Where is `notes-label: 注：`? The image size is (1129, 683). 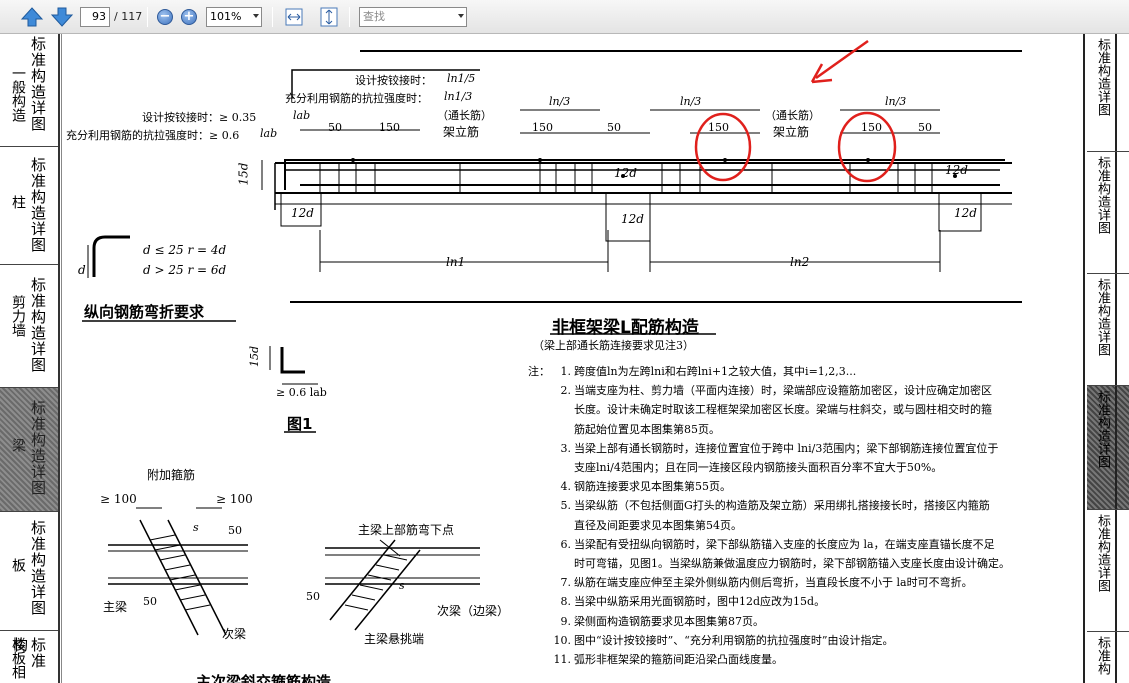 notes-label: 注： is located at coordinates (539, 371).